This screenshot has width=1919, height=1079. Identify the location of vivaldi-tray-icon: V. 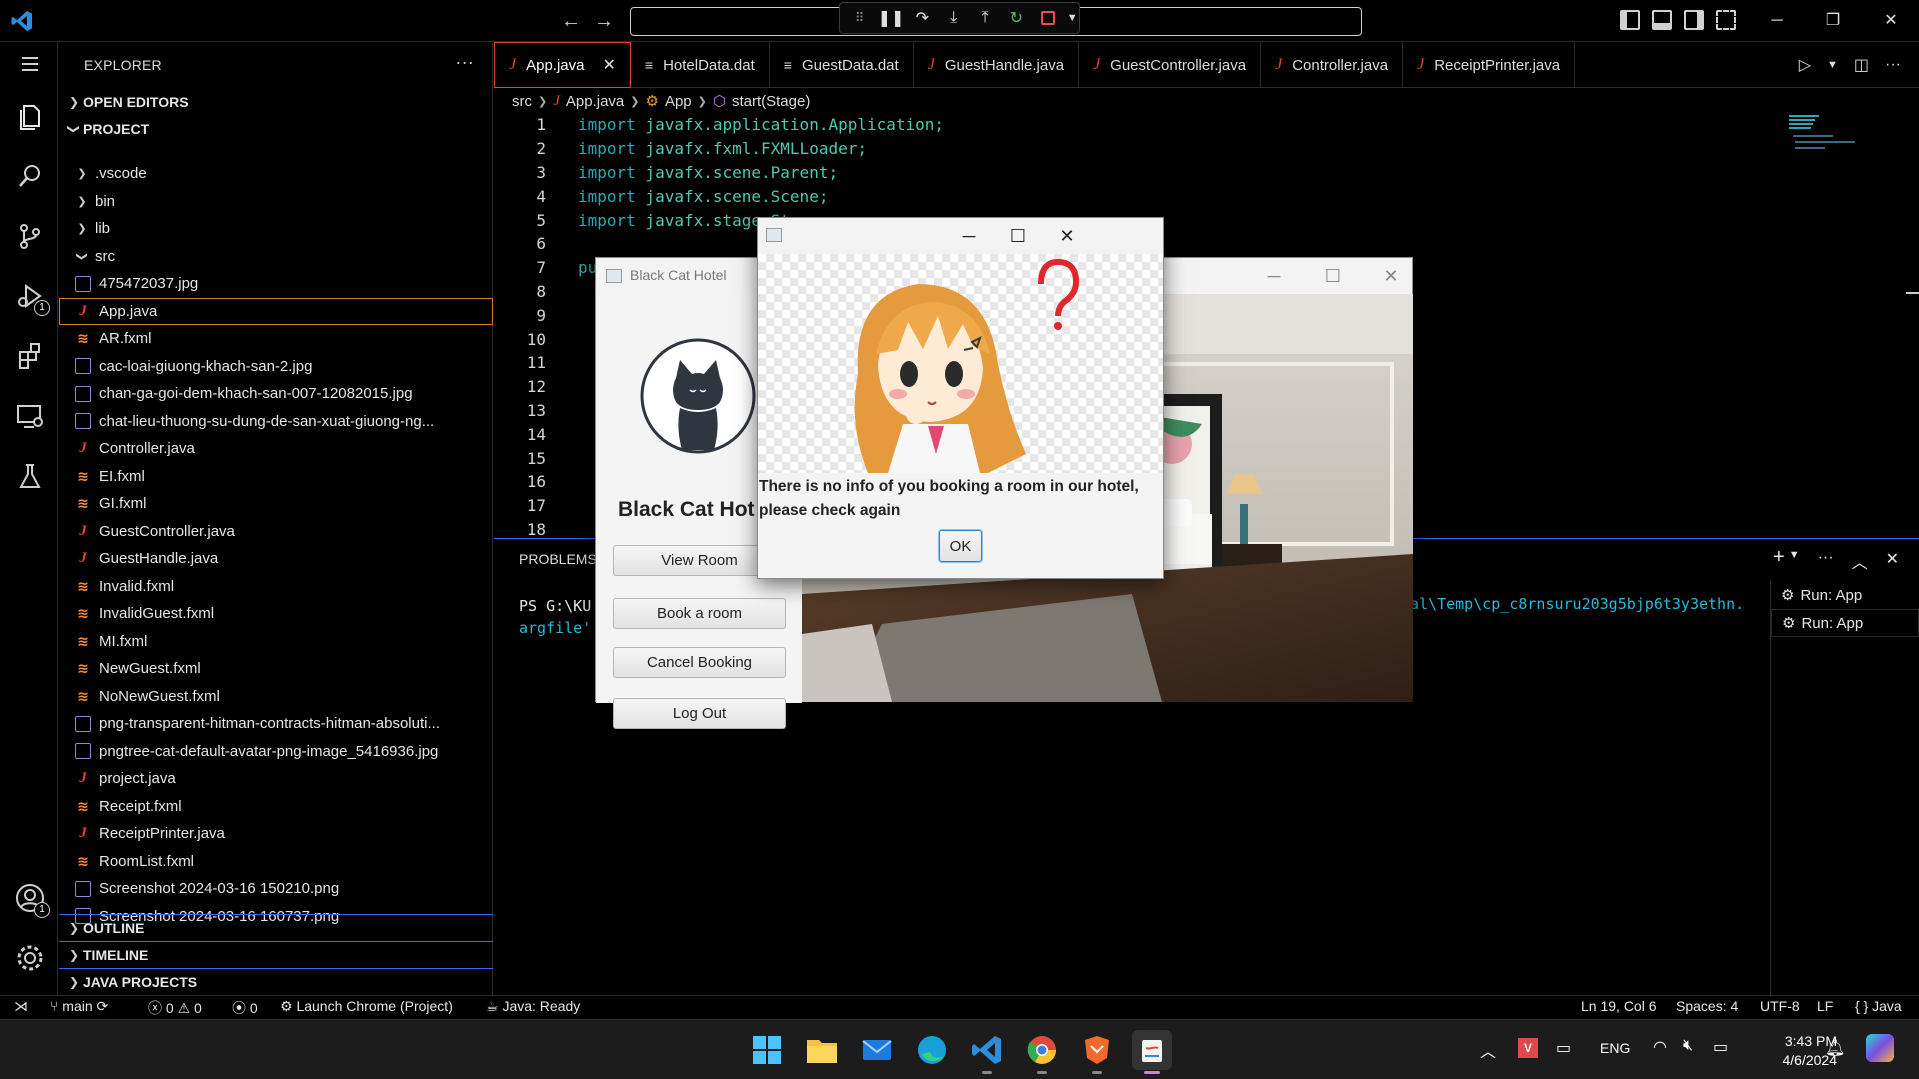
(1528, 1048).